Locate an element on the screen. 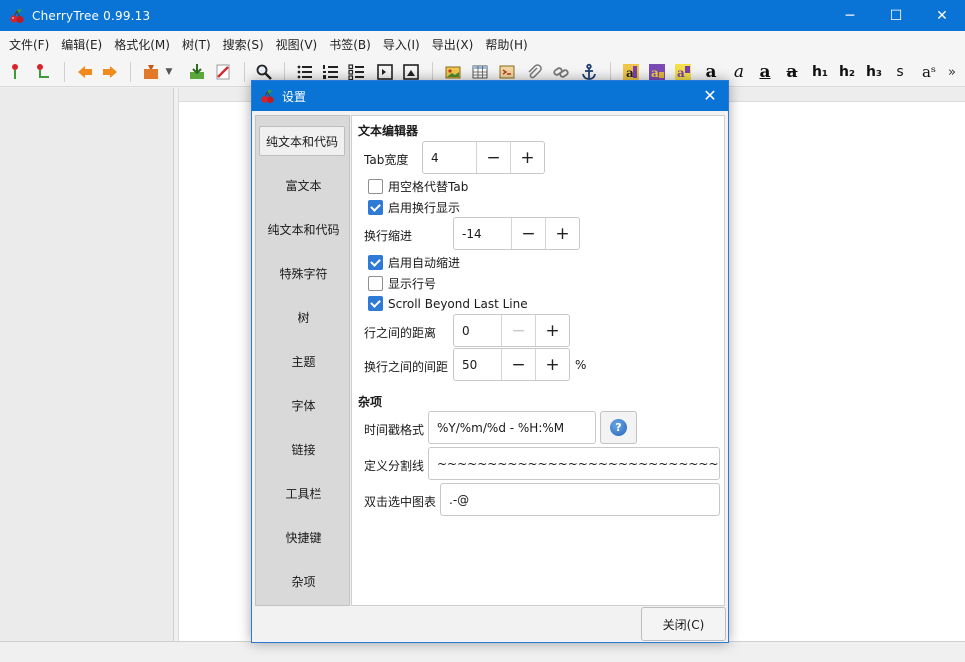 The width and height of the screenshot is (965, 662). auto-indent-checkbox: 启用自动缩进 is located at coordinates (414, 262).